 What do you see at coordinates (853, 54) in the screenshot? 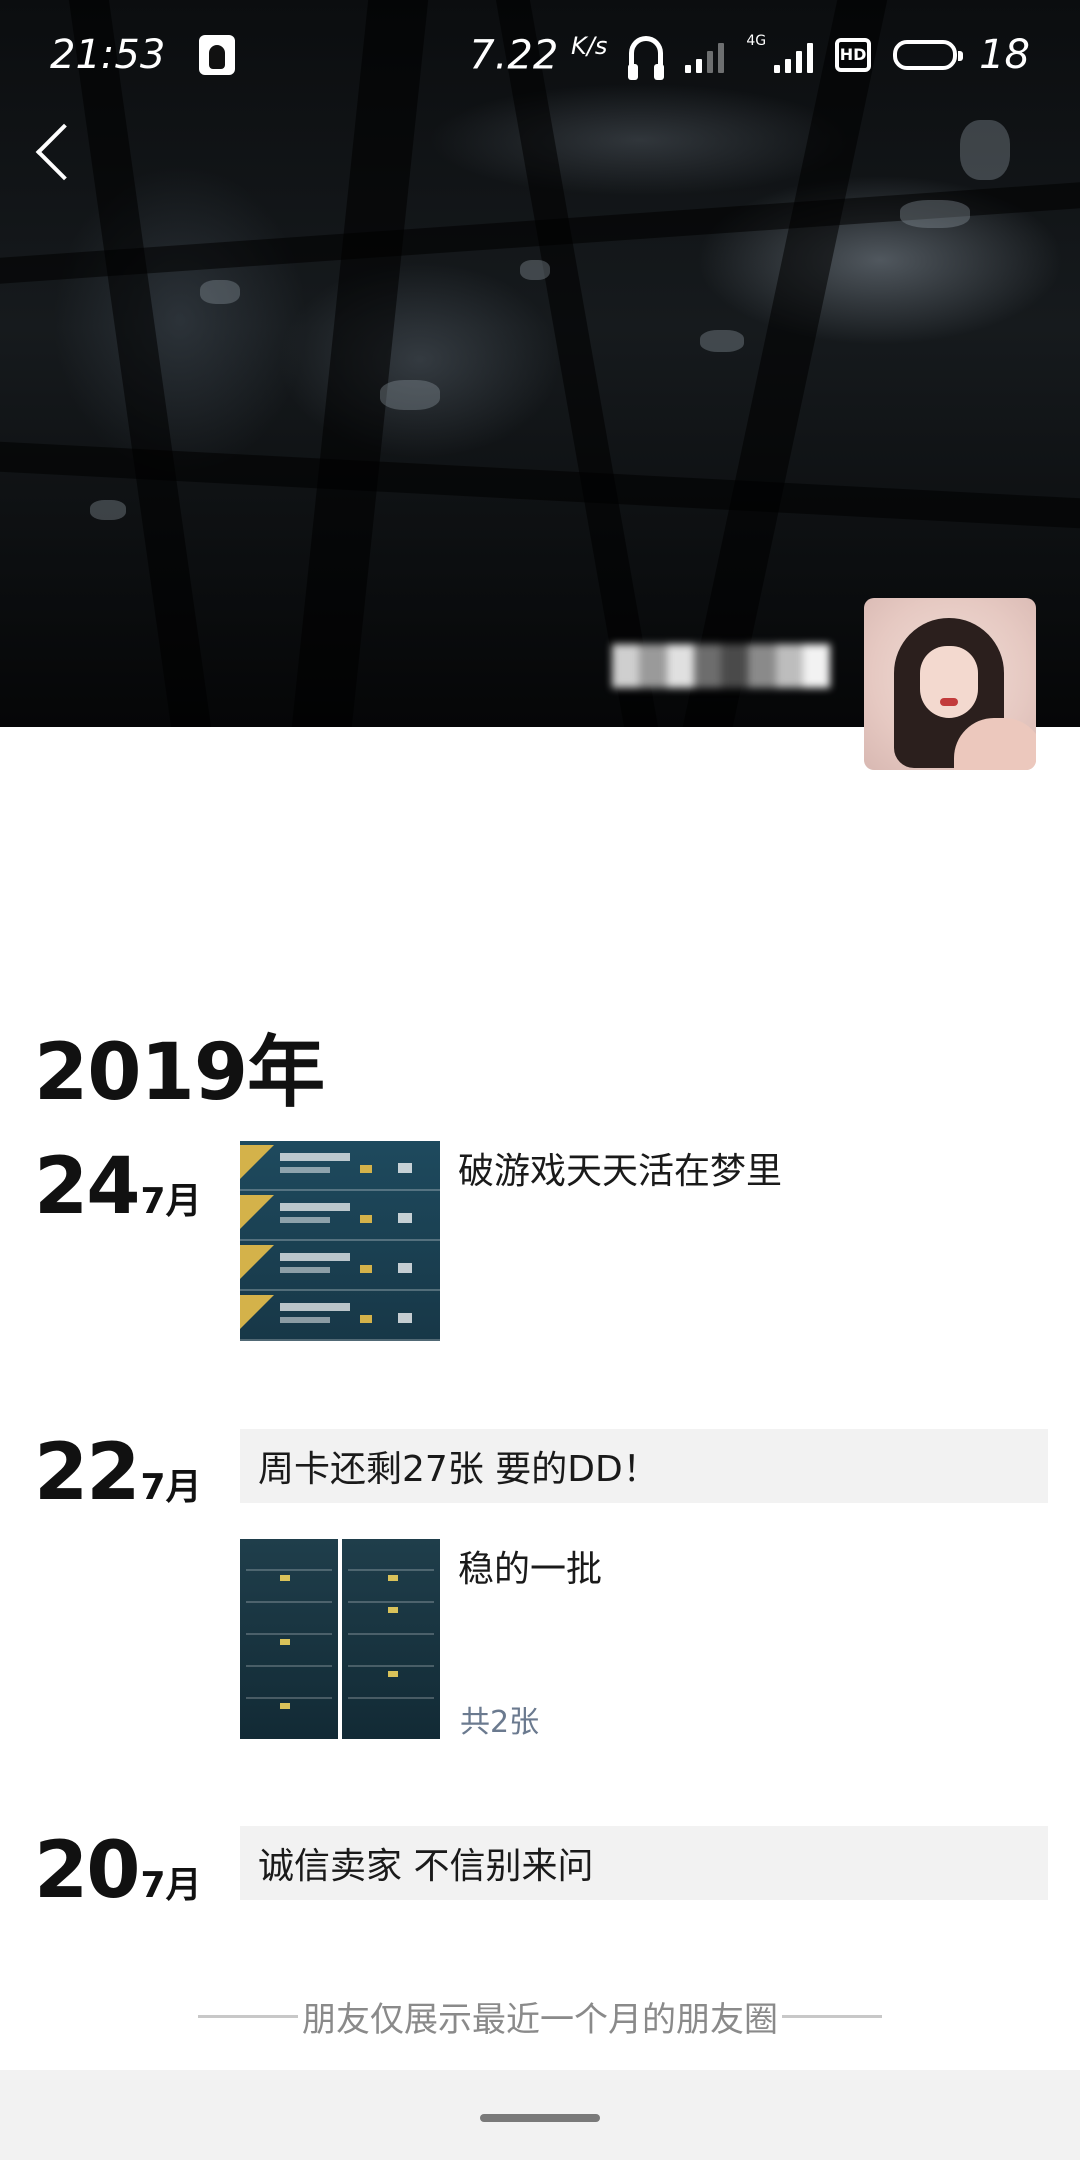
I see `hd-icon: HD` at bounding box center [853, 54].